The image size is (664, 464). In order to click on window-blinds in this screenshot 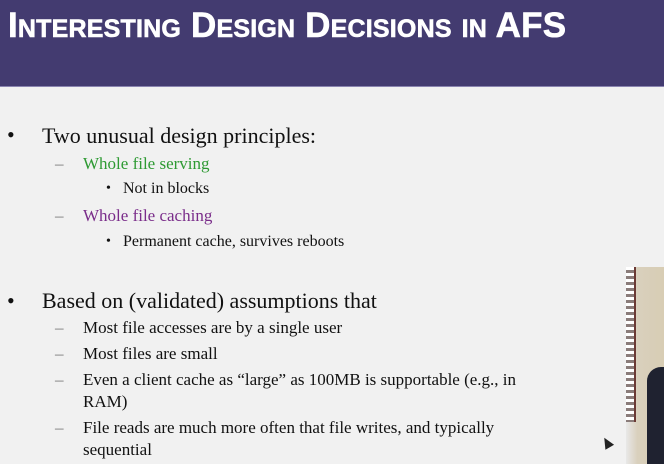, I will do `click(631, 344)`.